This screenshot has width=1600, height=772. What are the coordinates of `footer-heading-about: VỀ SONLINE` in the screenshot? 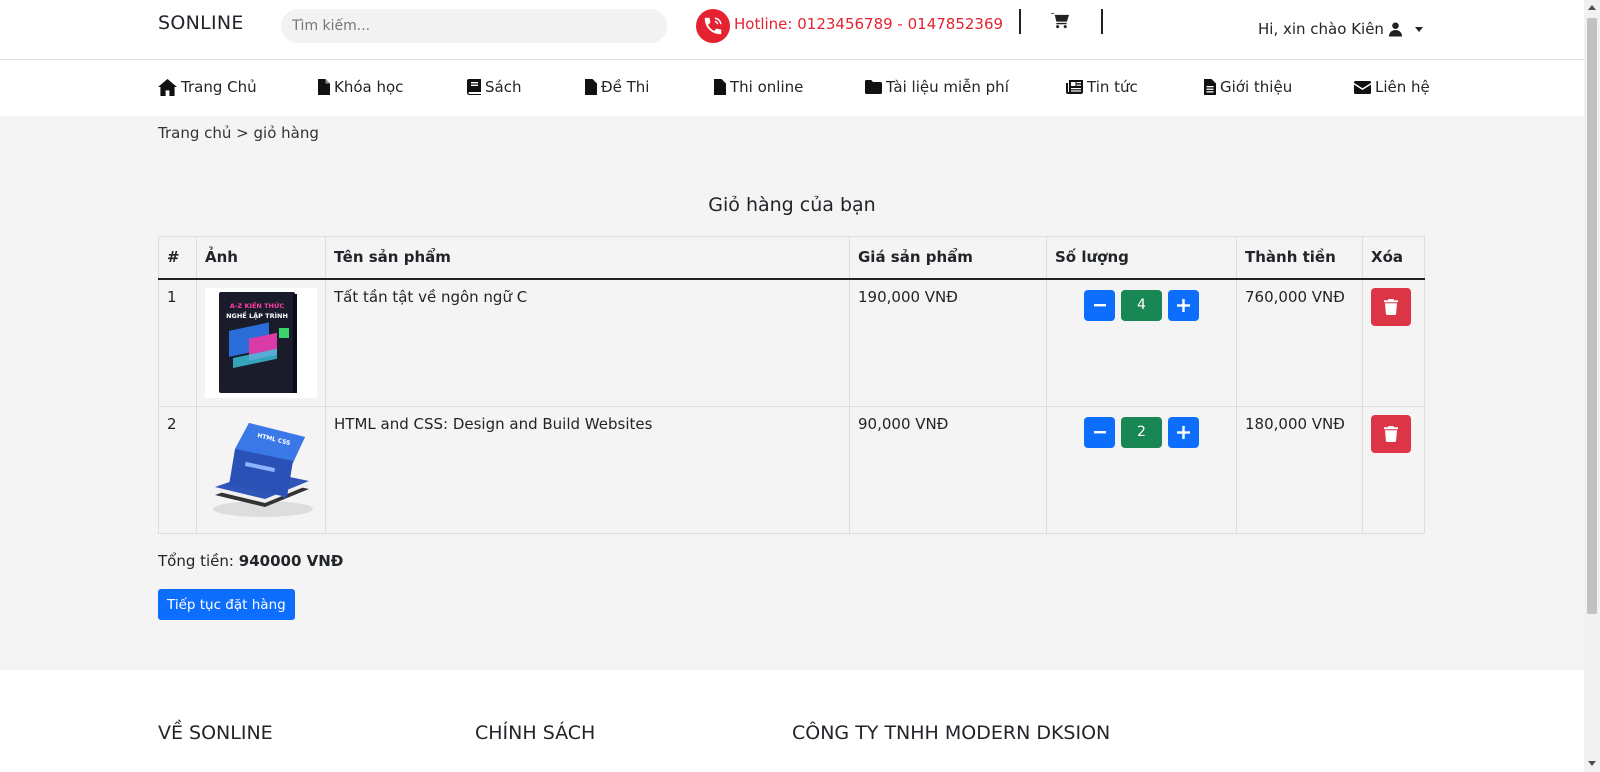 It's located at (215, 733).